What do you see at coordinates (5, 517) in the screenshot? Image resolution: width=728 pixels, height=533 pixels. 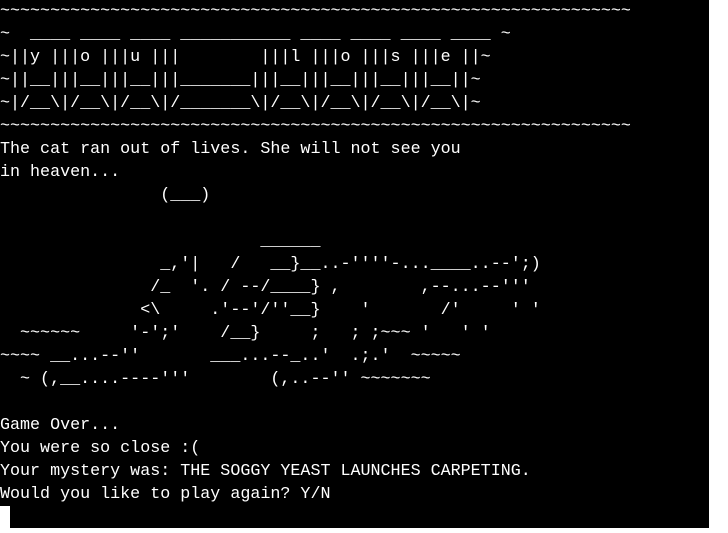 I see `text-cursor` at bounding box center [5, 517].